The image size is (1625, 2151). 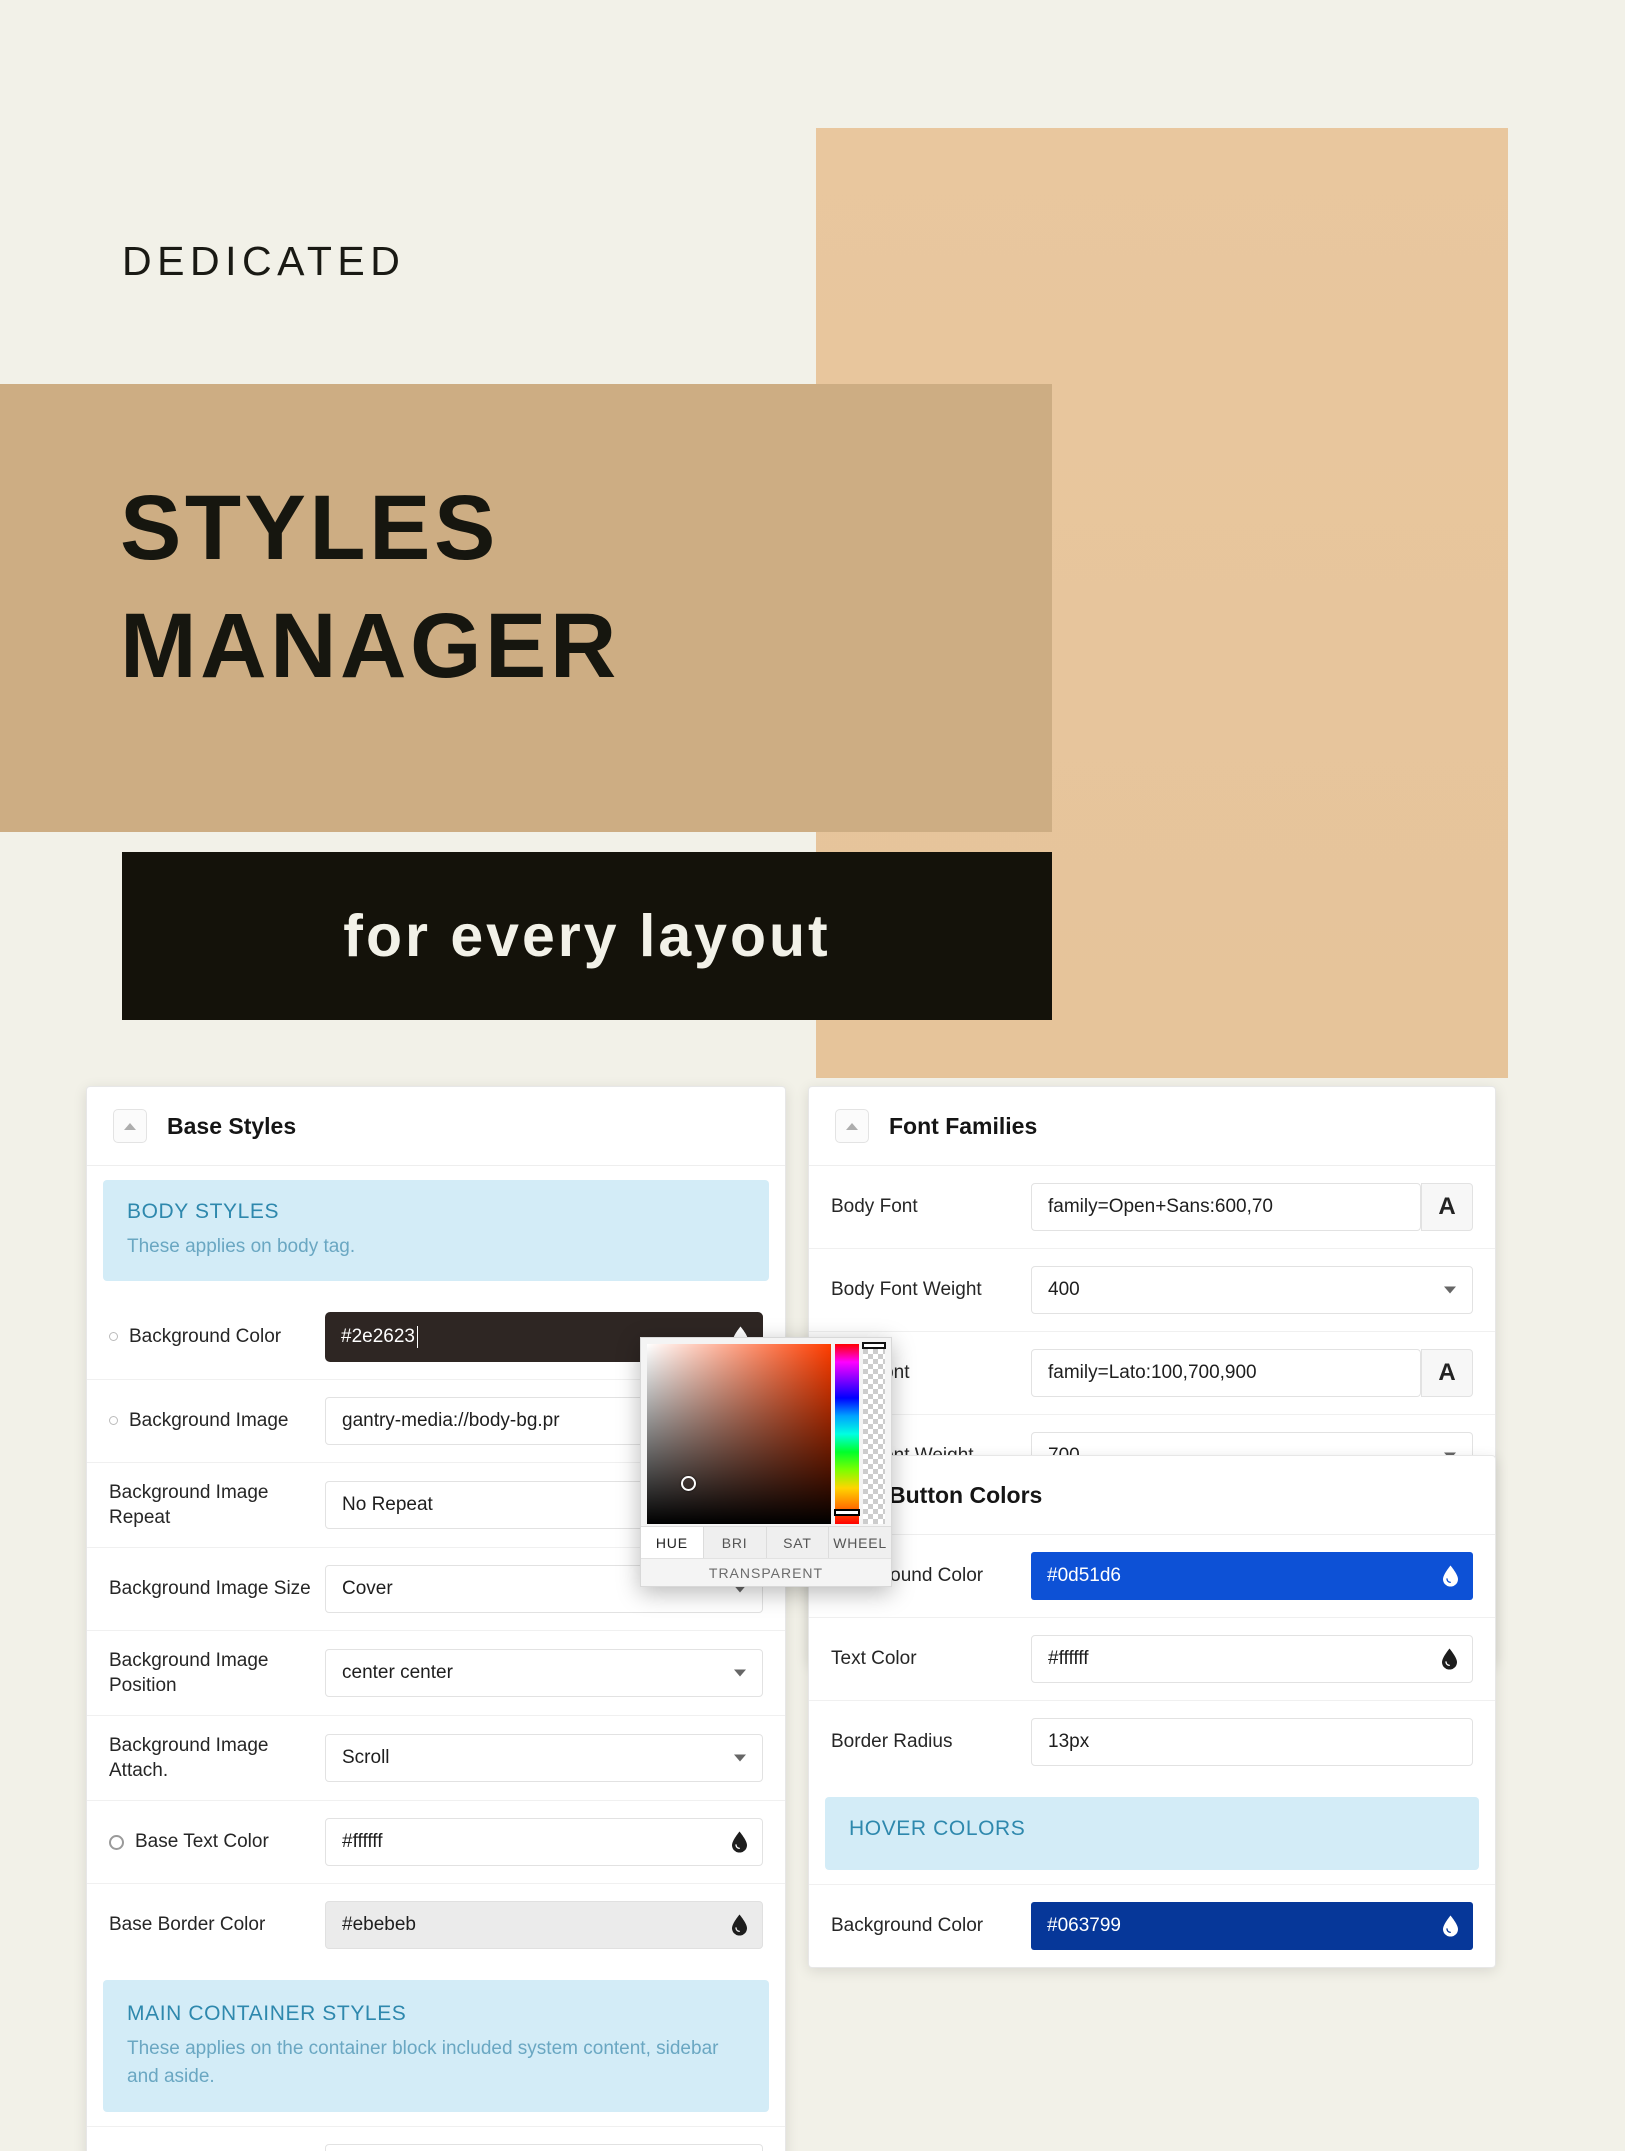 I want to click on input-button-text-color: #ffffff, so click(x=1252, y=1659).